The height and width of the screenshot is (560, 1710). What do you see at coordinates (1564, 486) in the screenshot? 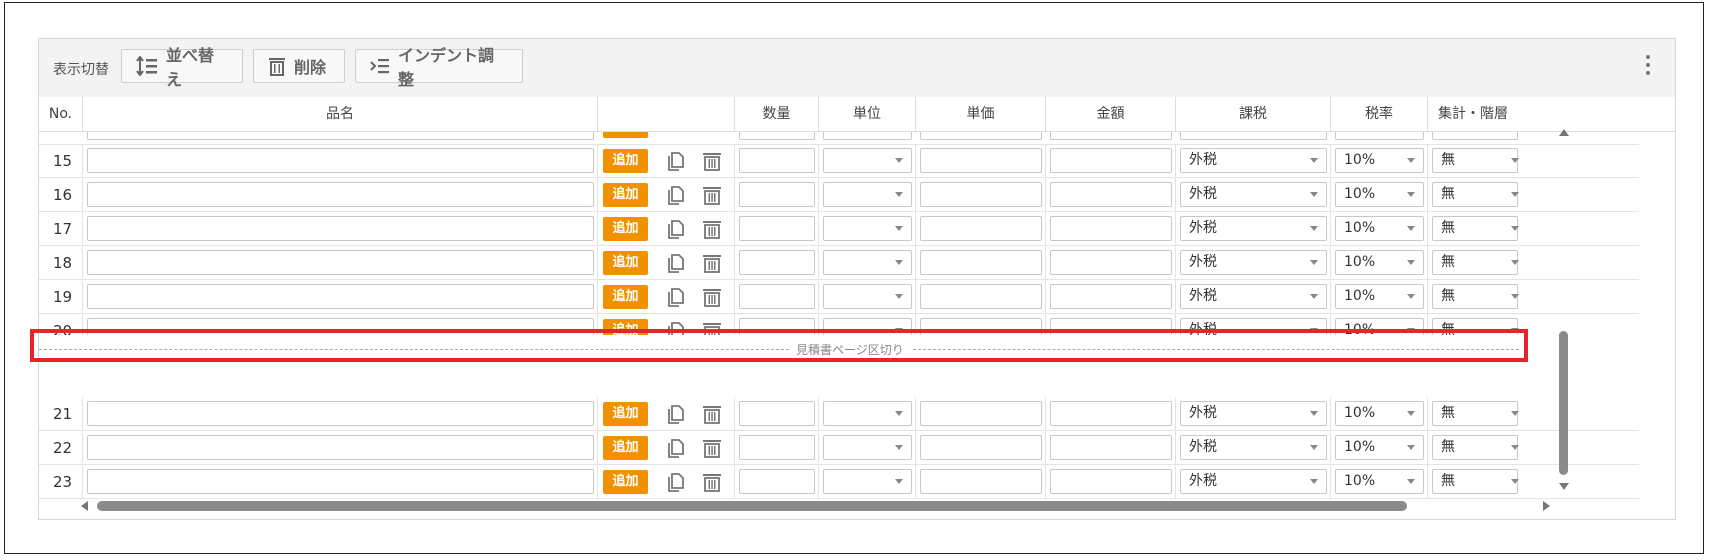
I see `scroll-down-icon` at bounding box center [1564, 486].